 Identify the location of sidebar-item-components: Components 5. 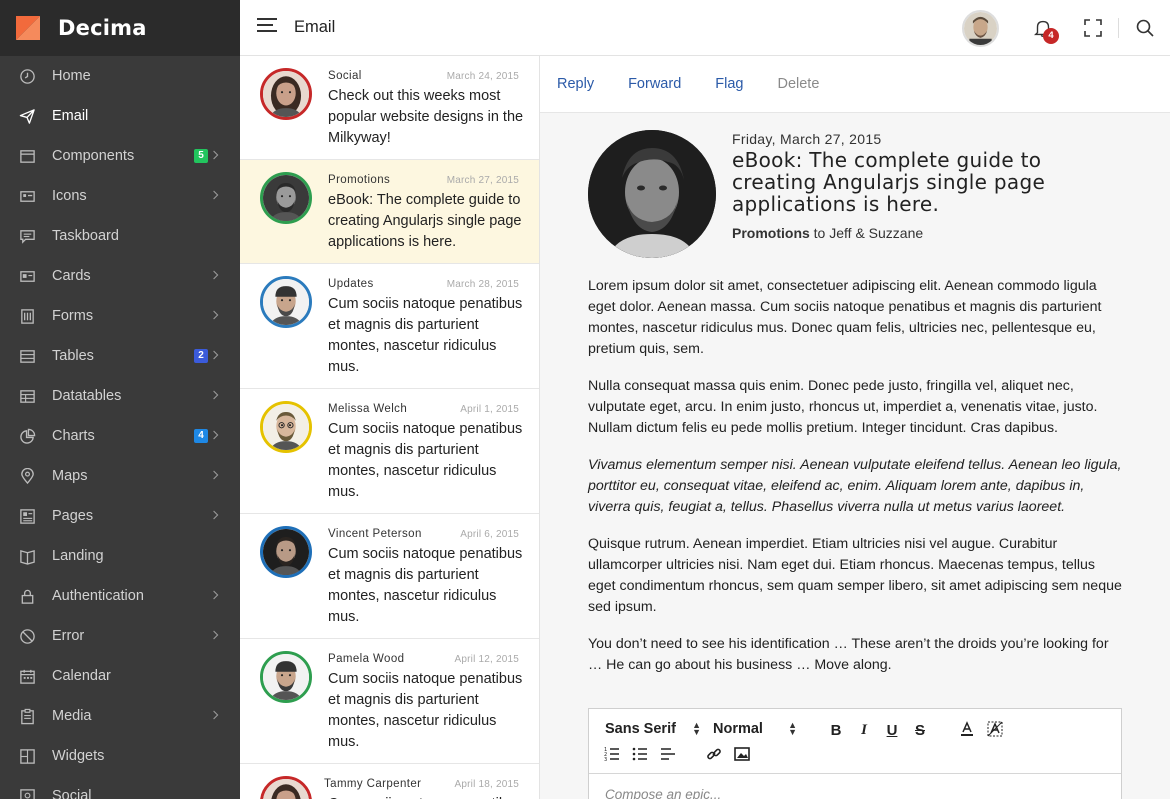
(120, 156).